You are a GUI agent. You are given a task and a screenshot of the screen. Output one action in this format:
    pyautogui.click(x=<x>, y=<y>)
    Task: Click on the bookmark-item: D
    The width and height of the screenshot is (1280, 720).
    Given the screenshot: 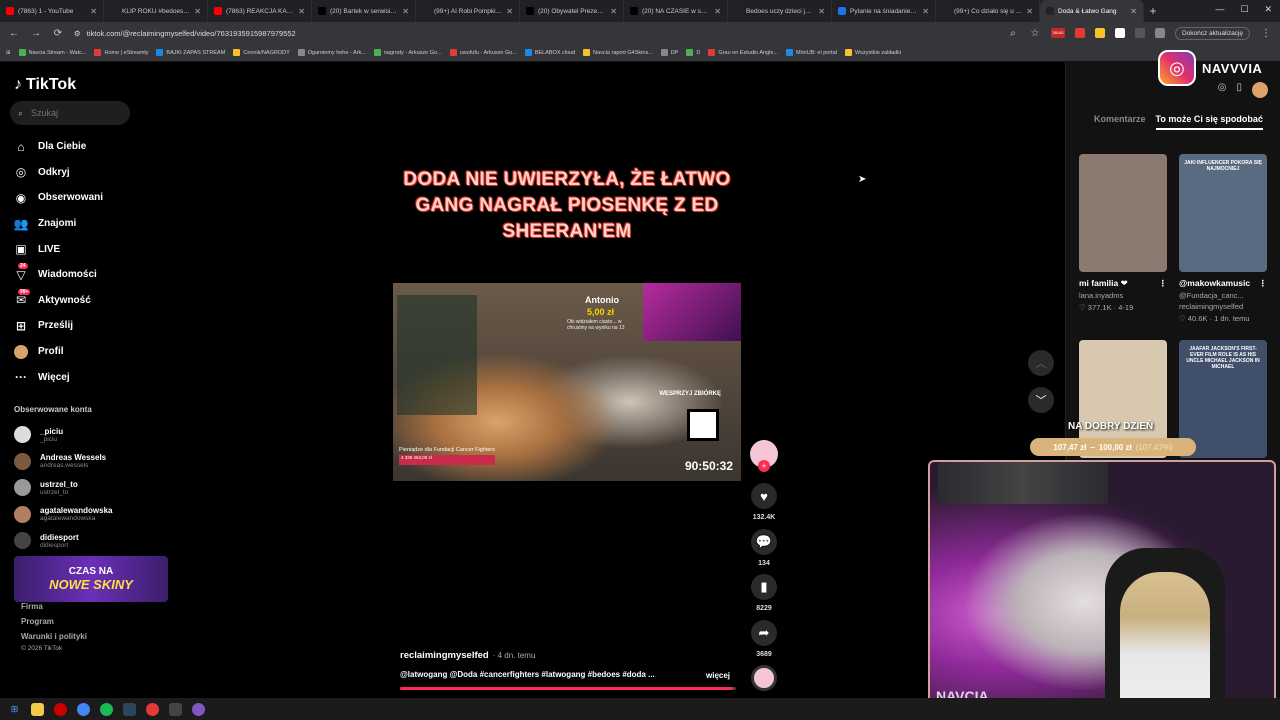 What is the action you would take?
    pyautogui.click(x=693, y=52)
    